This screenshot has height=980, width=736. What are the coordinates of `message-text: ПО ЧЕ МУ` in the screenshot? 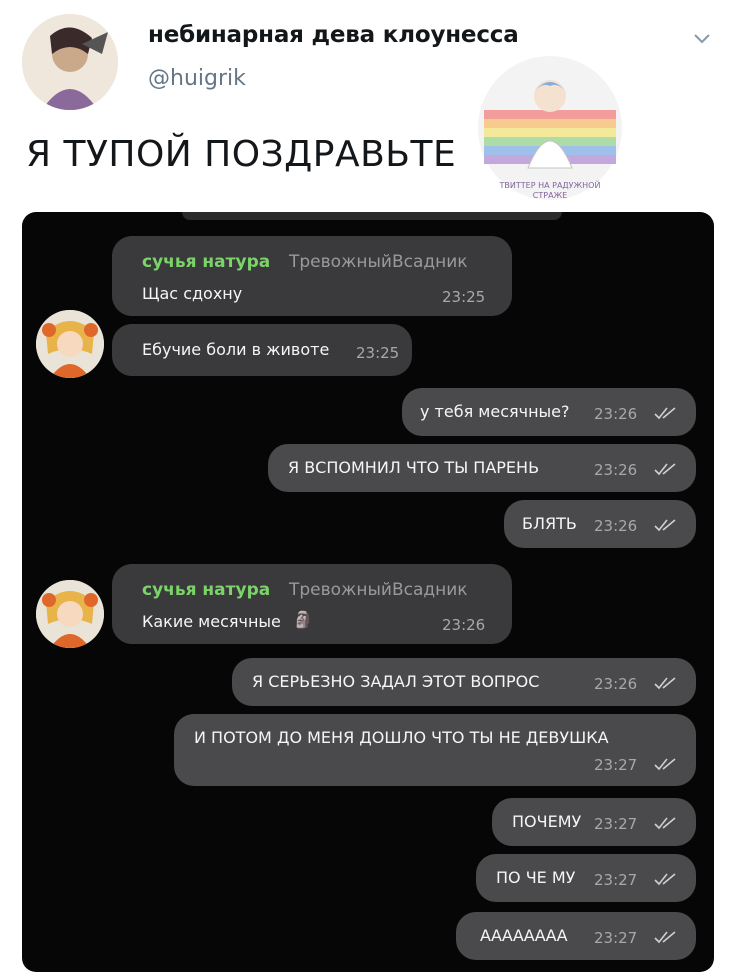 It's located at (536, 877).